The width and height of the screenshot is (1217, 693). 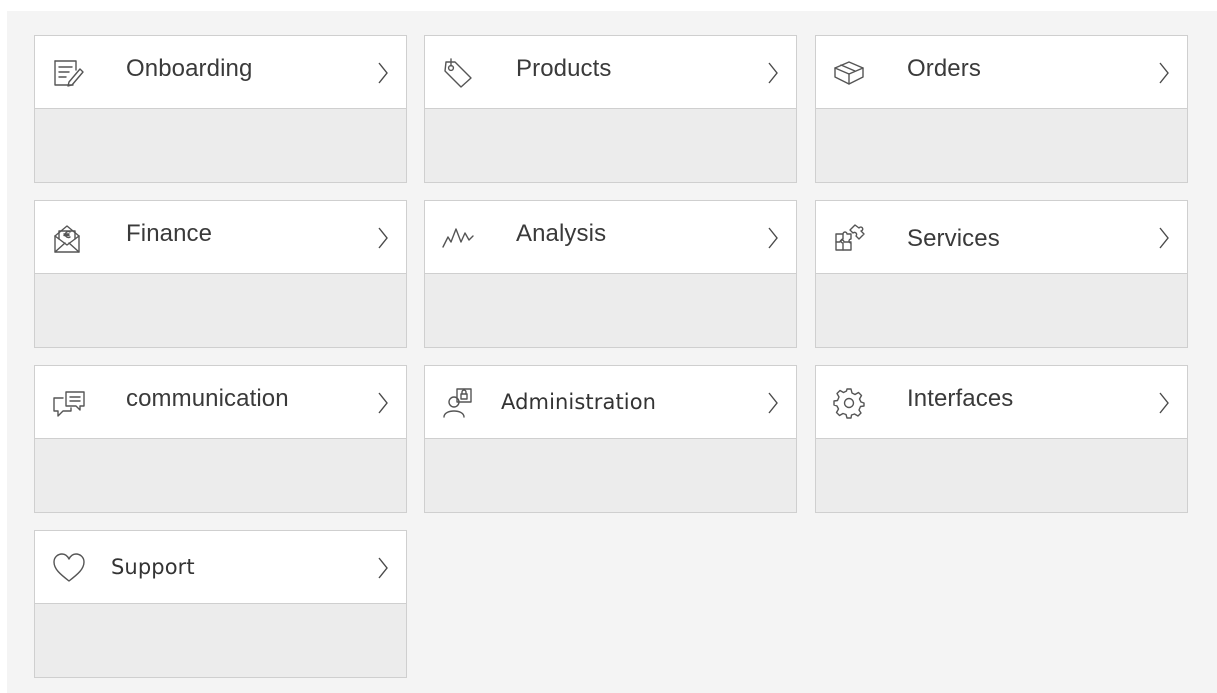 I want to click on heart-icon, so click(x=71, y=568).